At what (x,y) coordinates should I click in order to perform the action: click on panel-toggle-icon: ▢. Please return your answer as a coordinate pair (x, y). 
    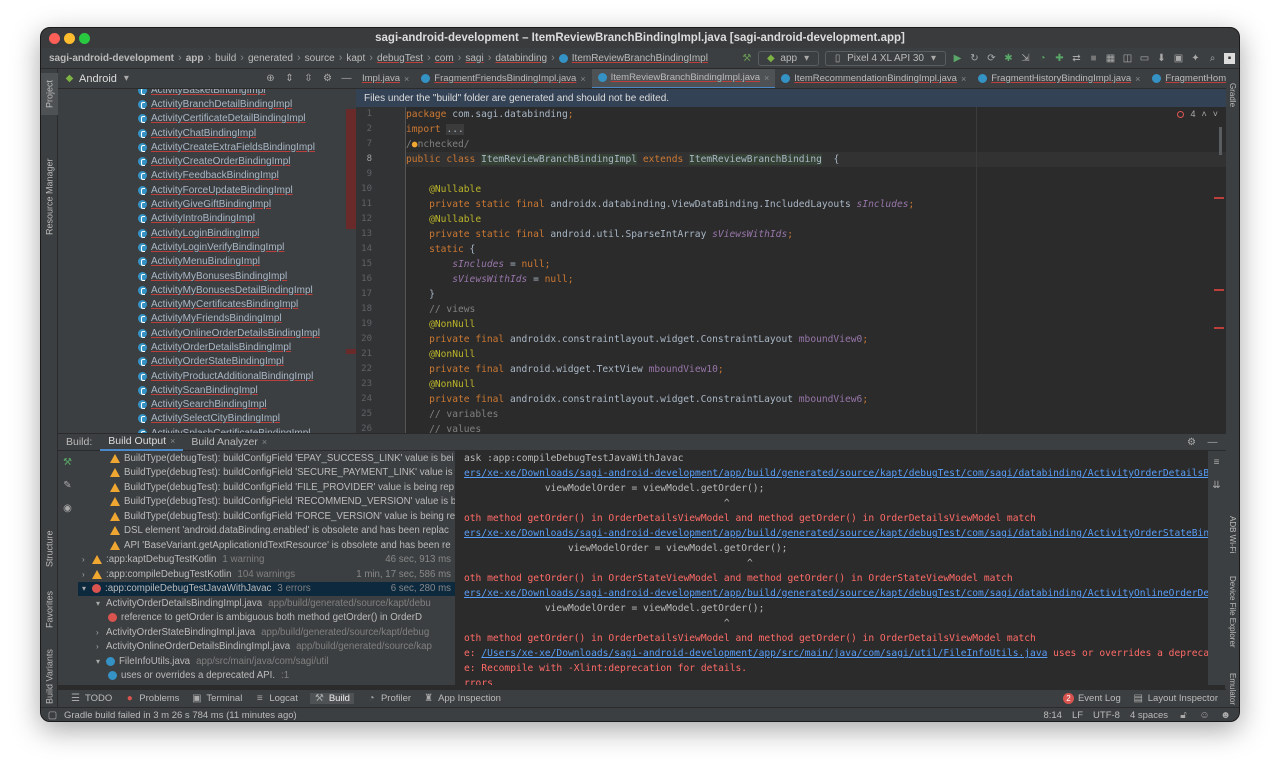
    Looking at the image, I should click on (52, 715).